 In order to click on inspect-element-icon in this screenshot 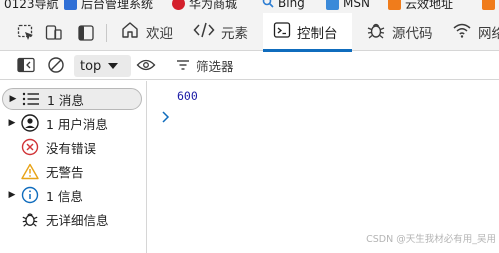, I will do `click(26, 33)`.